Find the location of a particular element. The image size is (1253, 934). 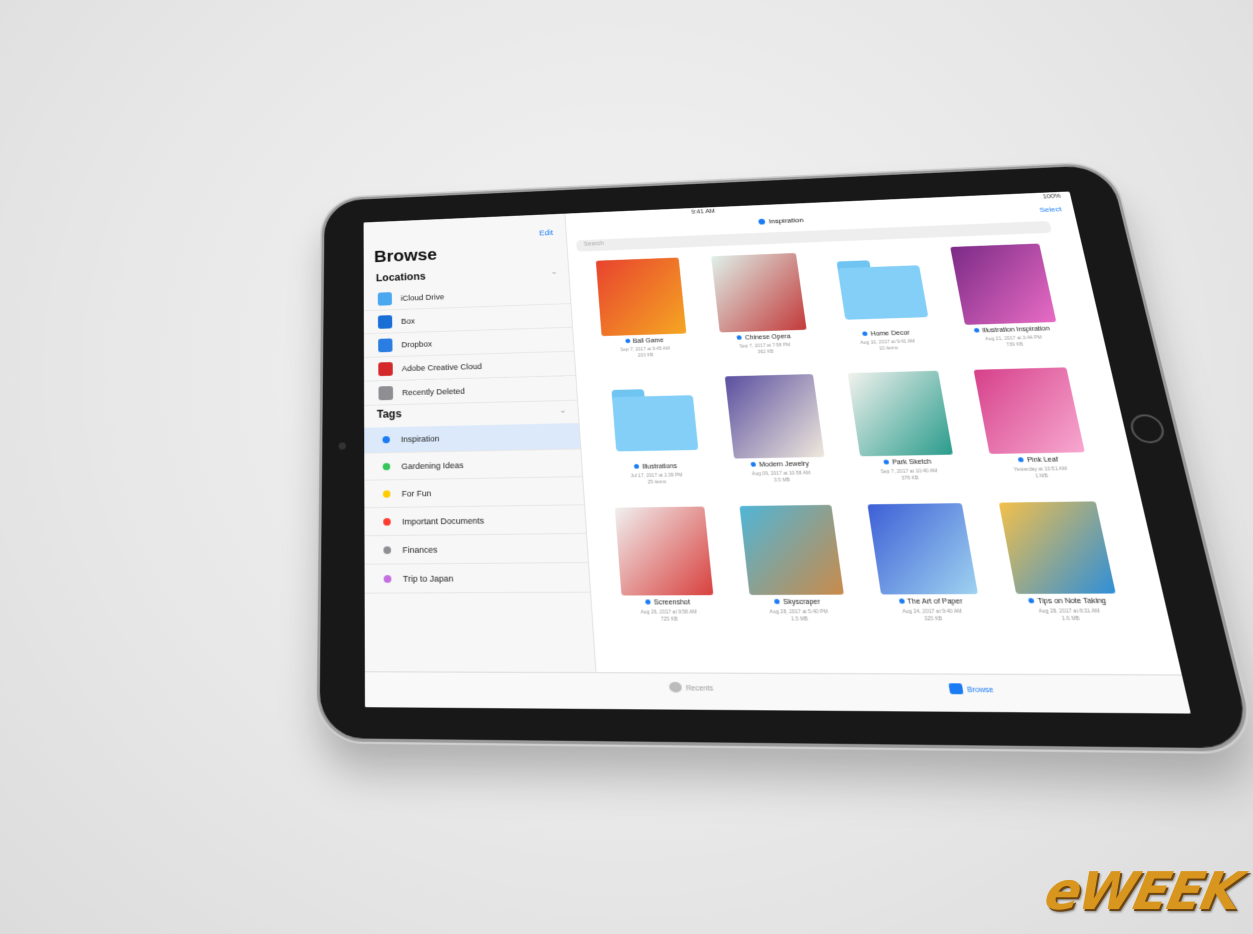

sidebar-item-tag: For Fun is located at coordinates (474, 493).